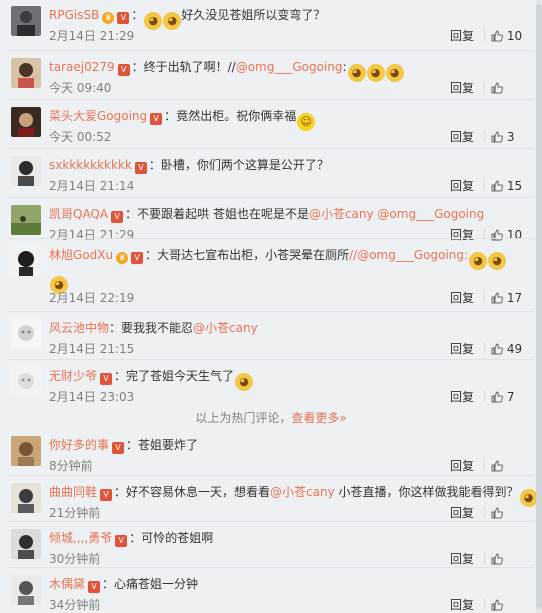 The height and width of the screenshot is (613, 542). I want to click on like-count: 7, so click(510, 397).